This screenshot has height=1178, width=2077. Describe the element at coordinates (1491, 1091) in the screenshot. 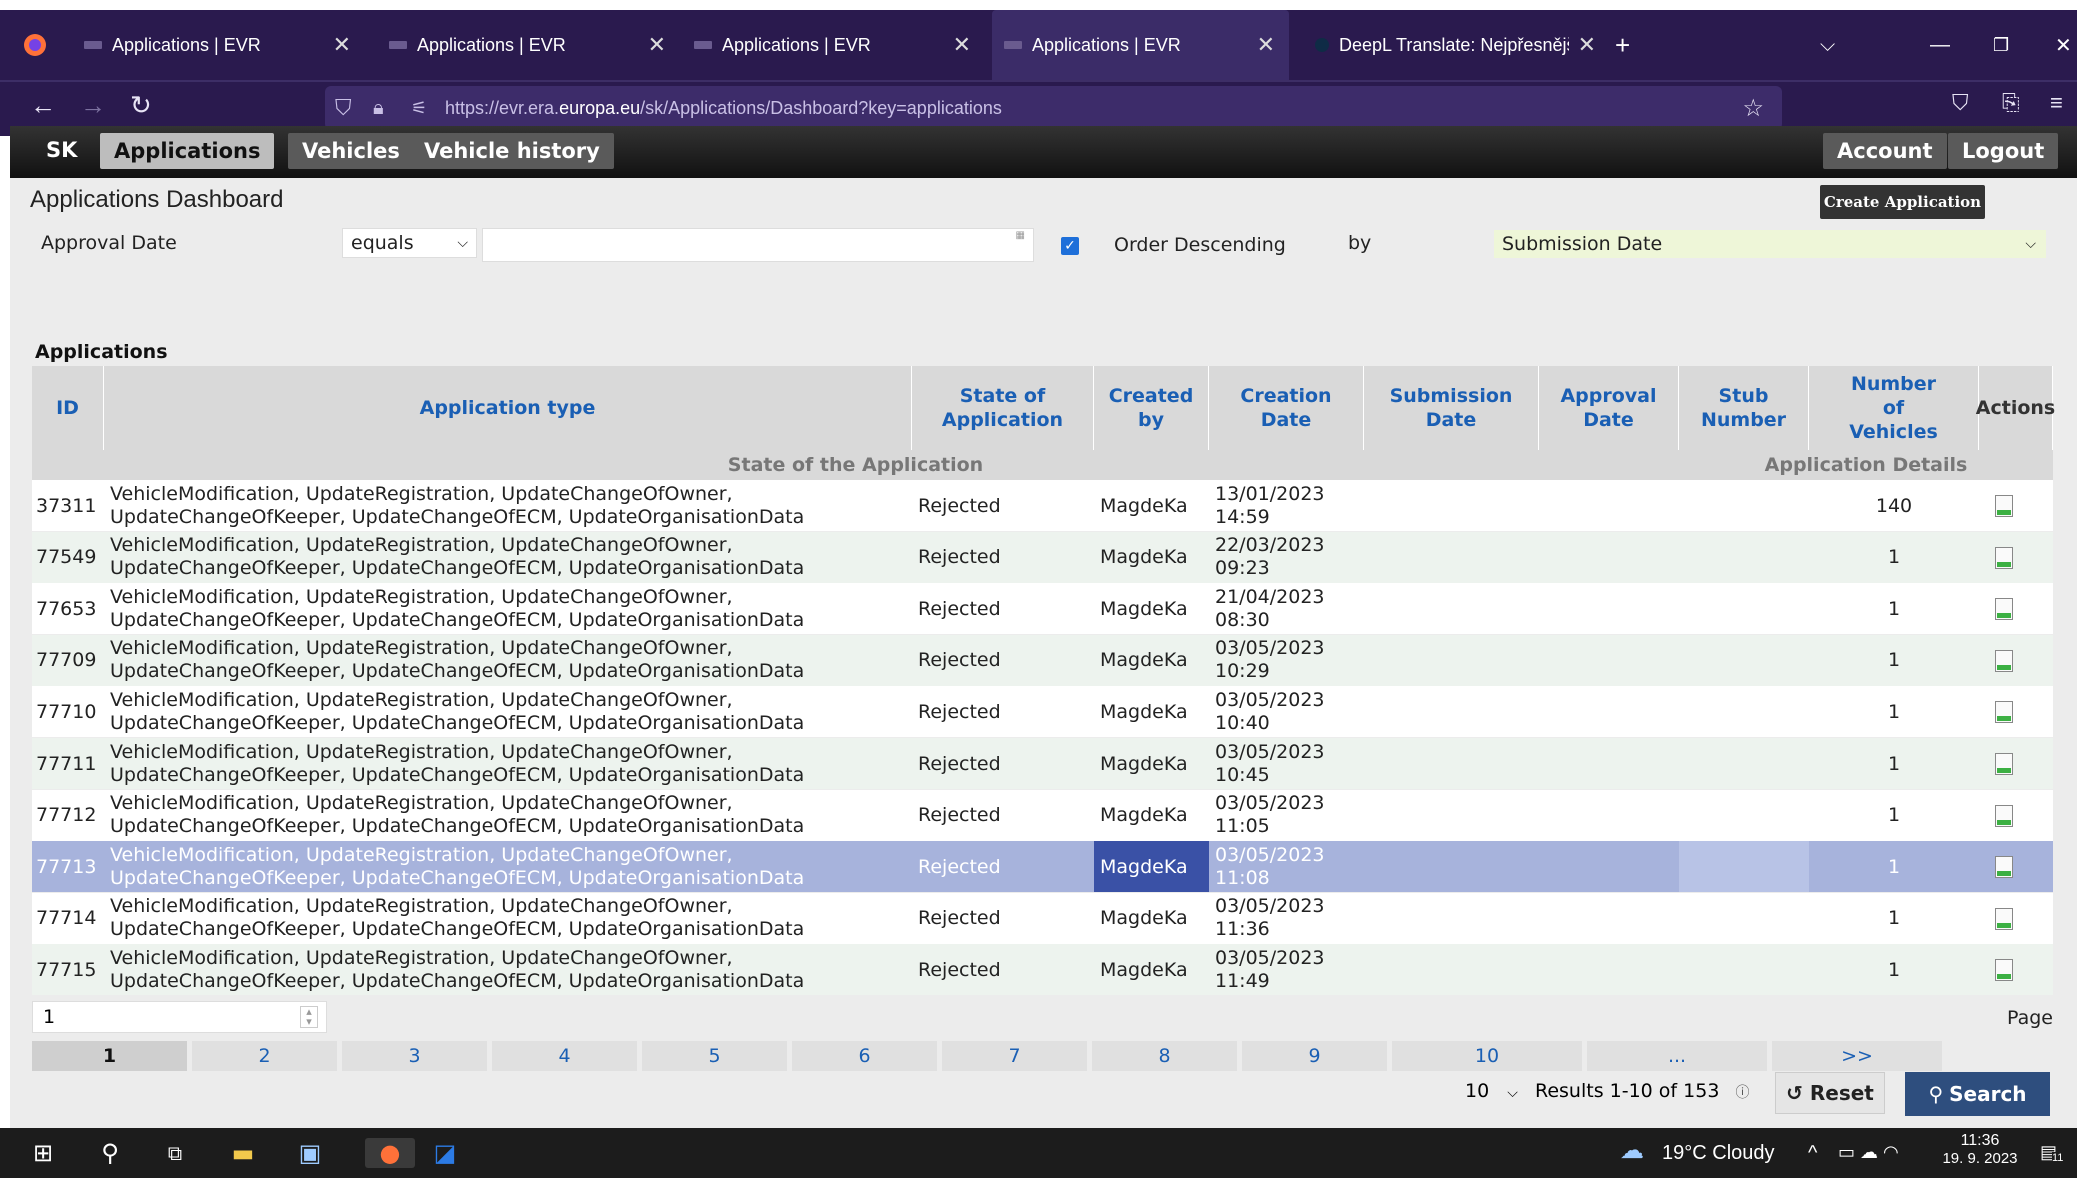

I see `page-size-select: 10 ⌵` at that location.